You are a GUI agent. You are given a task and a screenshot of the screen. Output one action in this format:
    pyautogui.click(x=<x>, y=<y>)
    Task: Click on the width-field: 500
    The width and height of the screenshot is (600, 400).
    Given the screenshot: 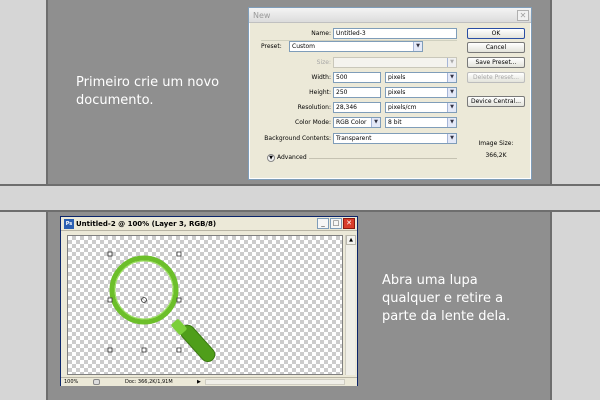 What is the action you would take?
    pyautogui.click(x=357, y=77)
    